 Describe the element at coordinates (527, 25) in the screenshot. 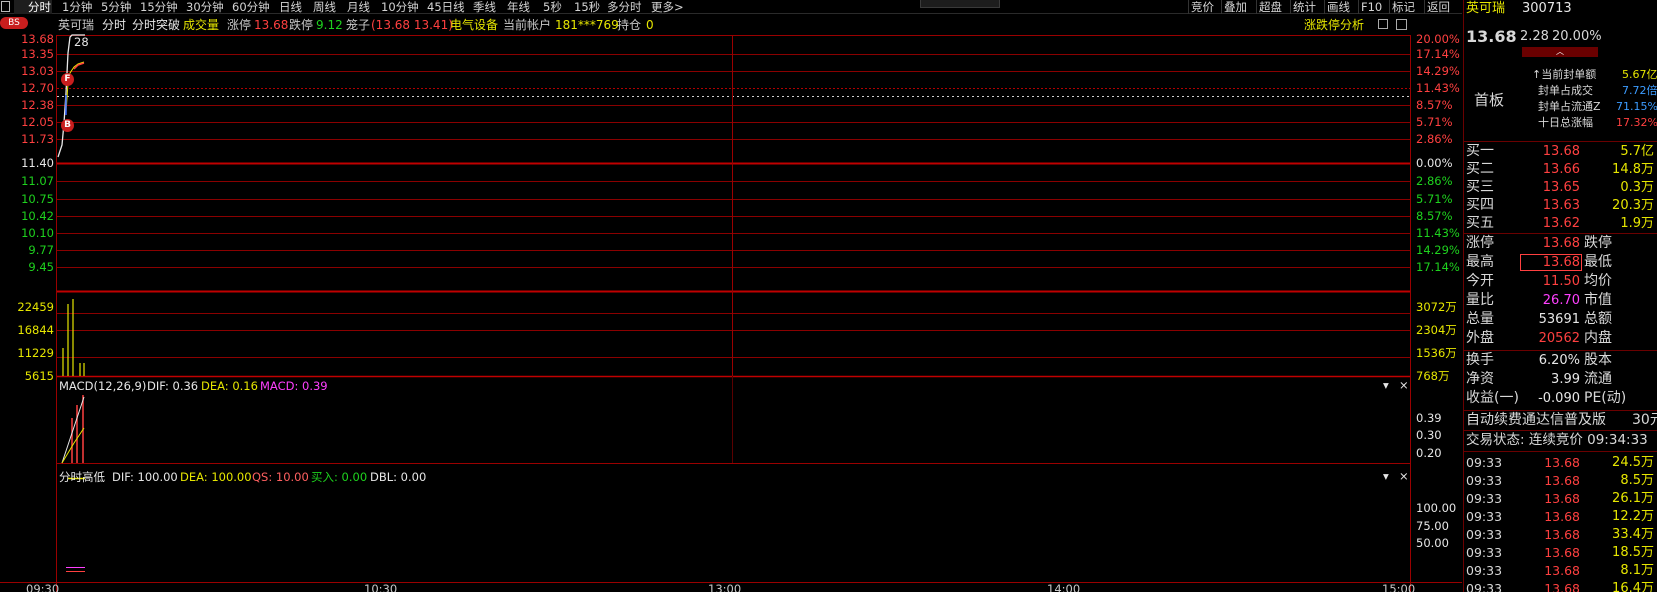

I see `account-label: 当前帐户` at that location.